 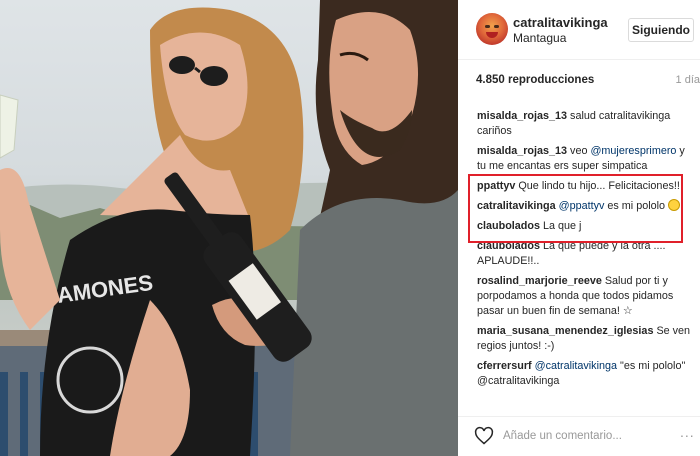 I want to click on post-location: Mantagua, so click(x=539, y=38).